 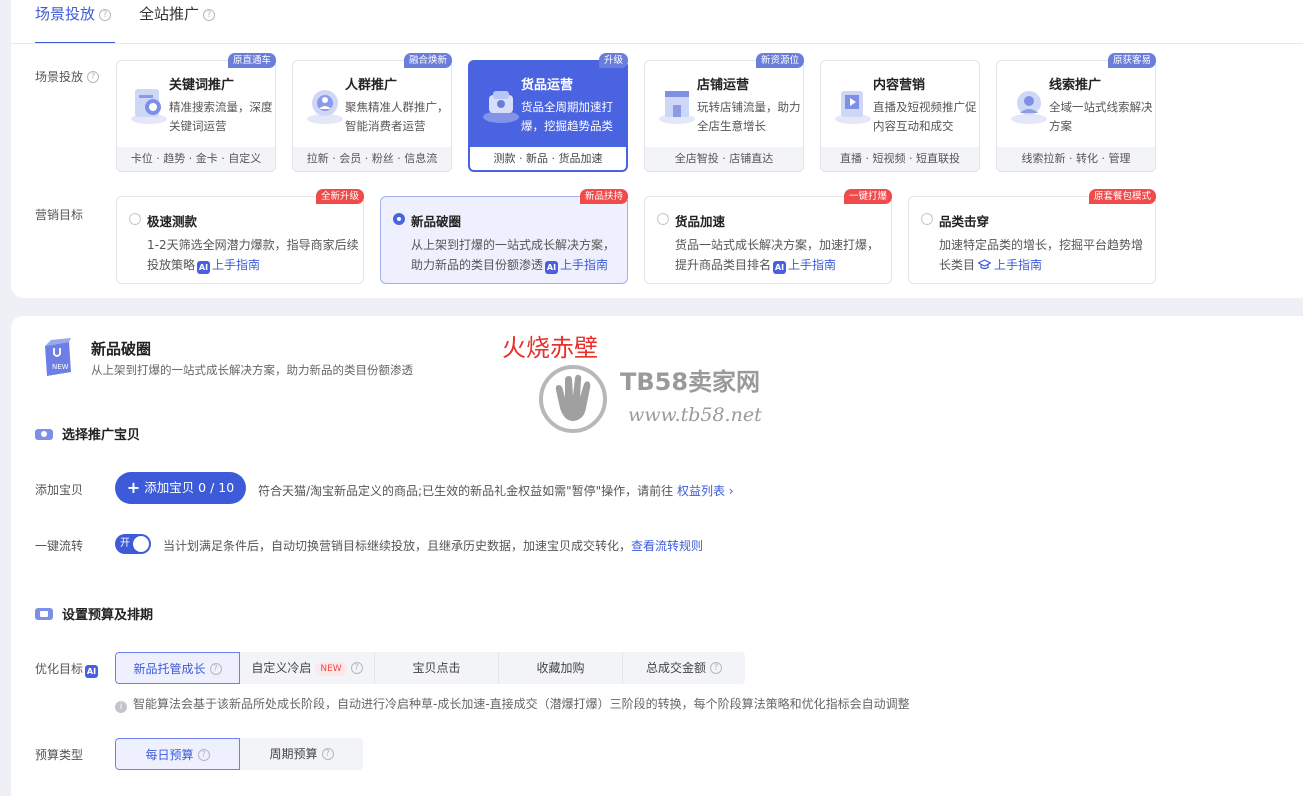 I want to click on goal-title: 货品加速, so click(x=700, y=221).